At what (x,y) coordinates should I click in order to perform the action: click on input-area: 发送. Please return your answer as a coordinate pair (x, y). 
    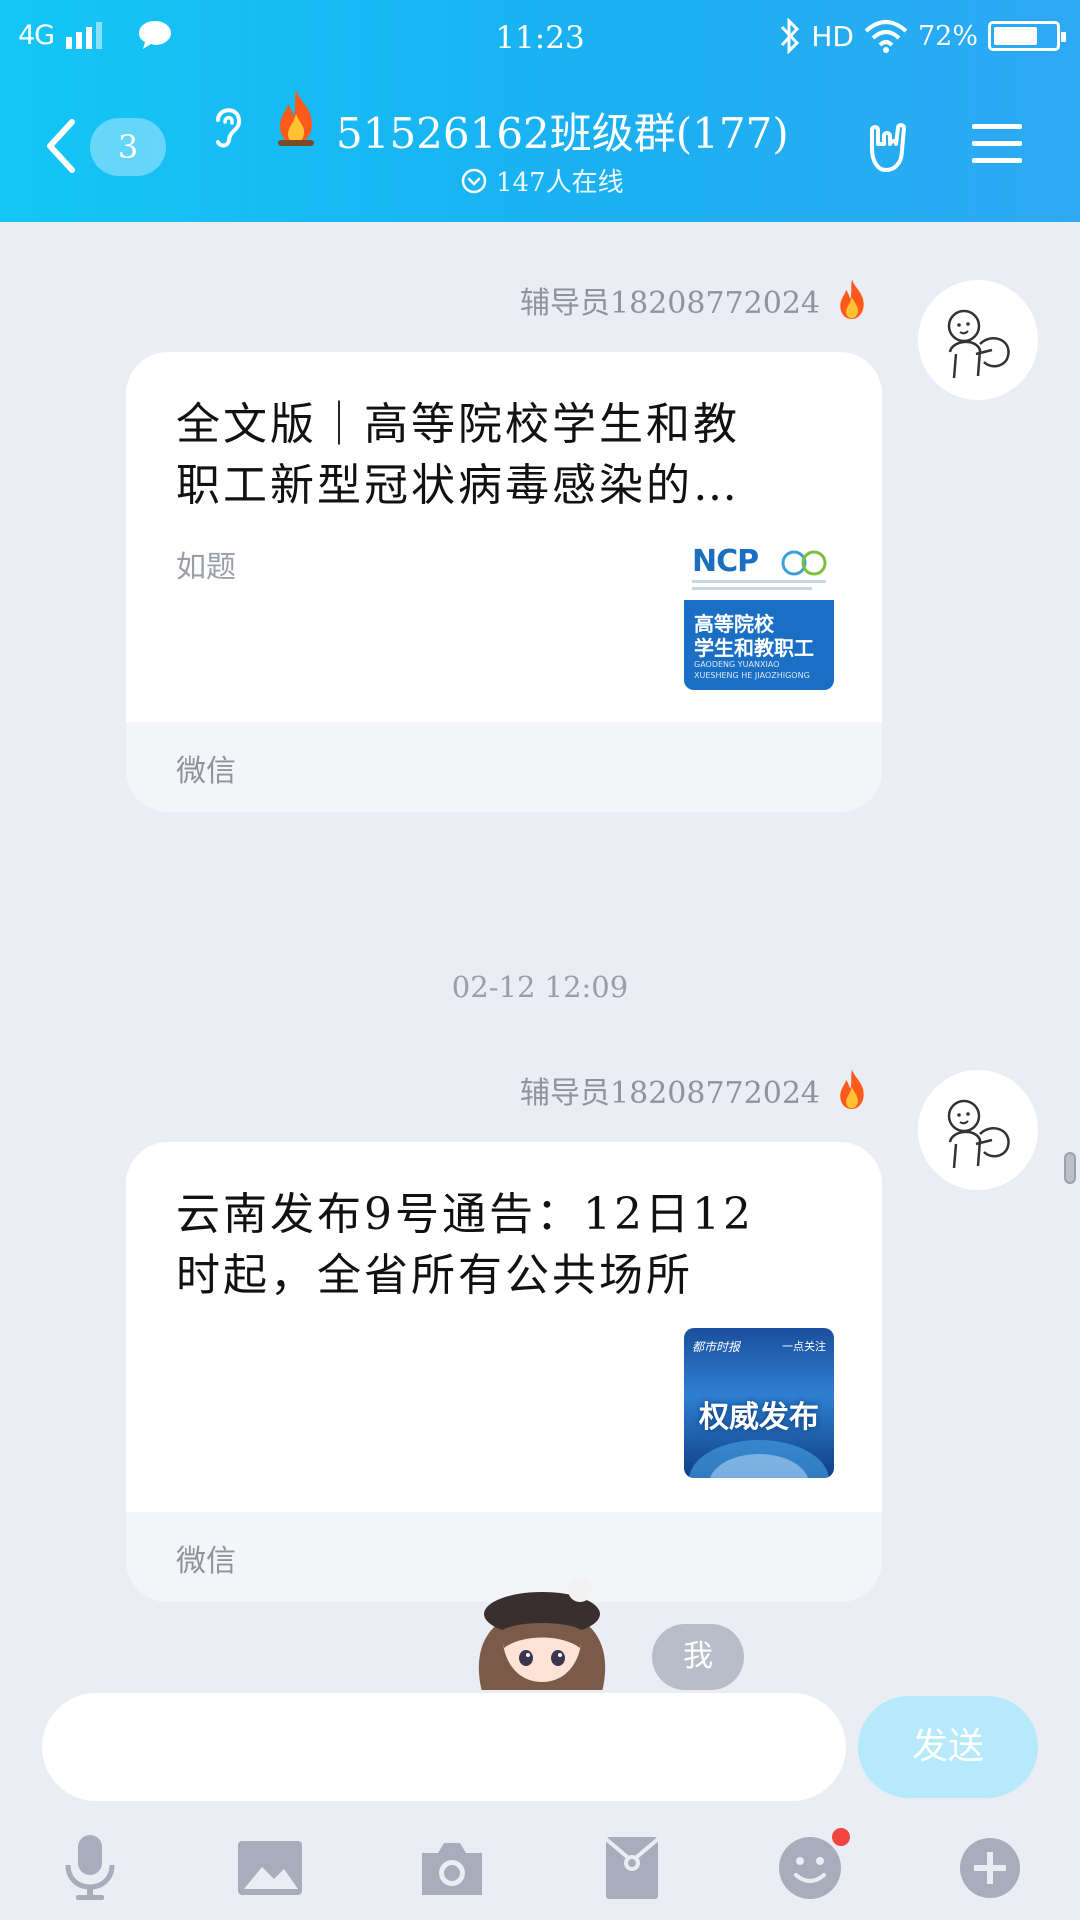
    Looking at the image, I should click on (540, 1805).